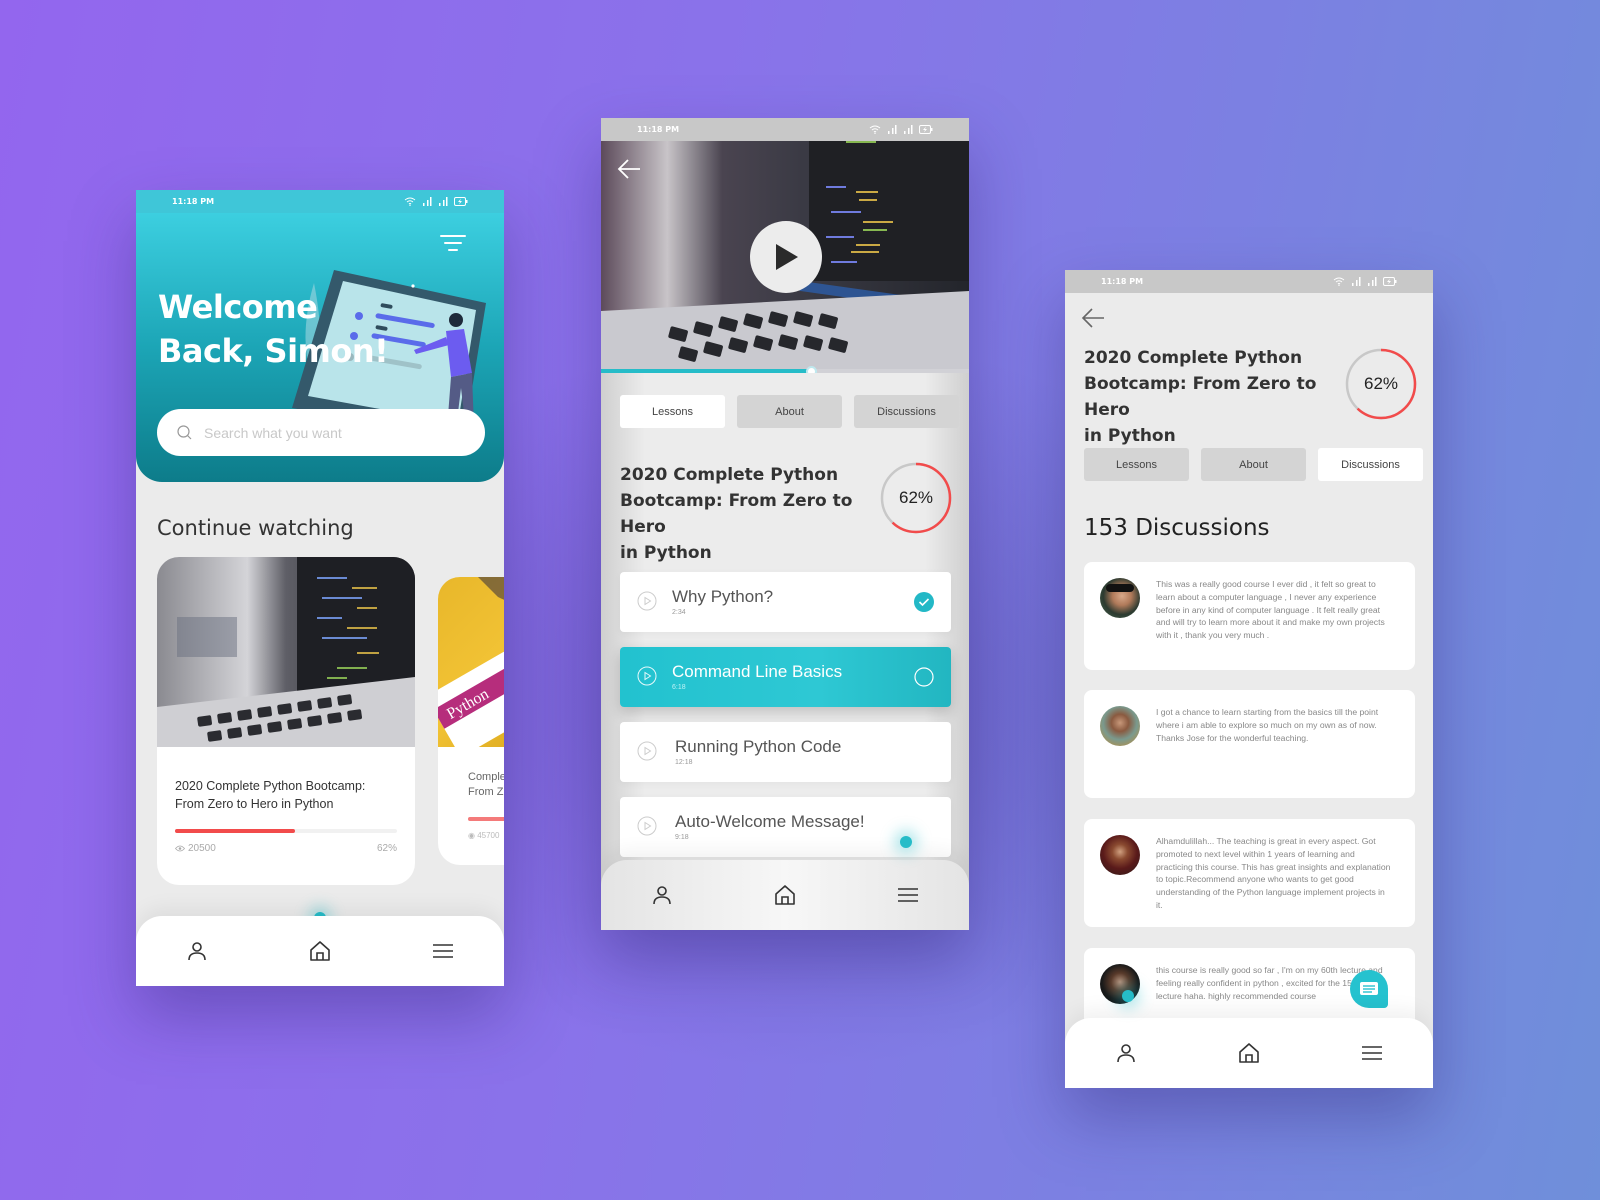  What do you see at coordinates (235, 831) in the screenshot?
I see `course-progress-fill` at bounding box center [235, 831].